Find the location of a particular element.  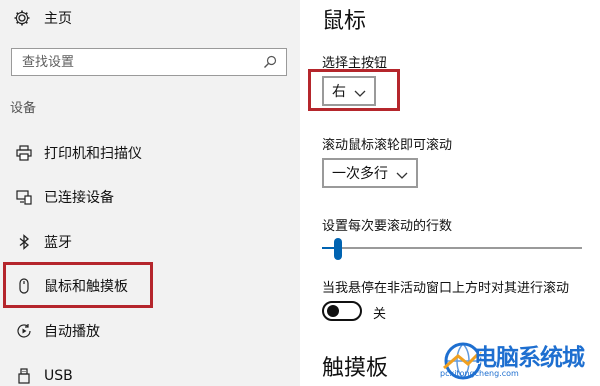

watermark: 电脑系统城 pcxitongcheng.com is located at coordinates (519, 361).